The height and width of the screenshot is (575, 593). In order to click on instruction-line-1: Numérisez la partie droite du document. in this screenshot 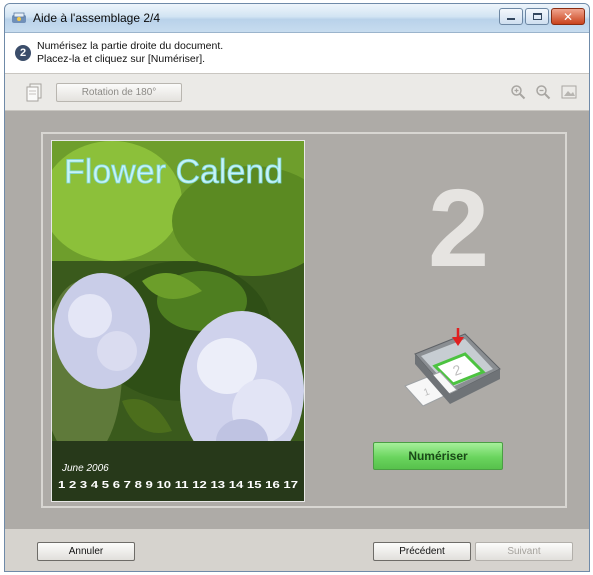, I will do `click(130, 46)`.